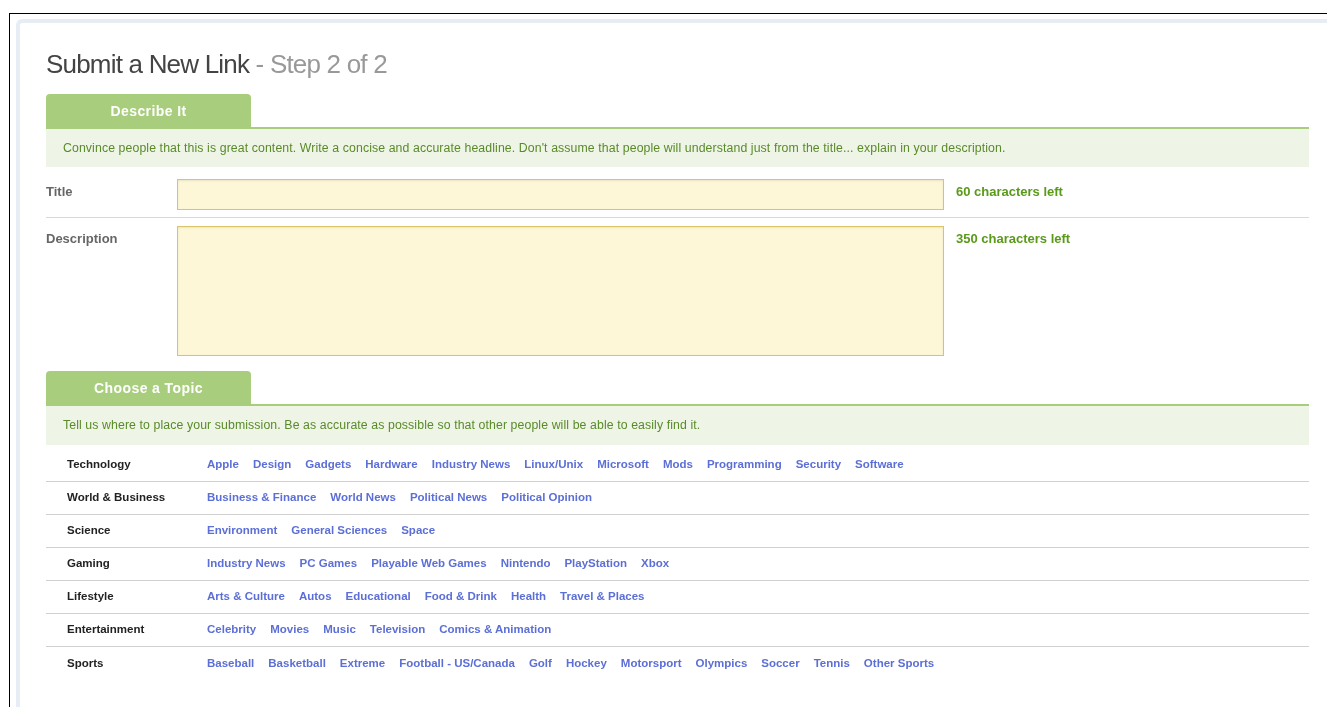  What do you see at coordinates (116, 498) in the screenshot?
I see `category-label: World & Business` at bounding box center [116, 498].